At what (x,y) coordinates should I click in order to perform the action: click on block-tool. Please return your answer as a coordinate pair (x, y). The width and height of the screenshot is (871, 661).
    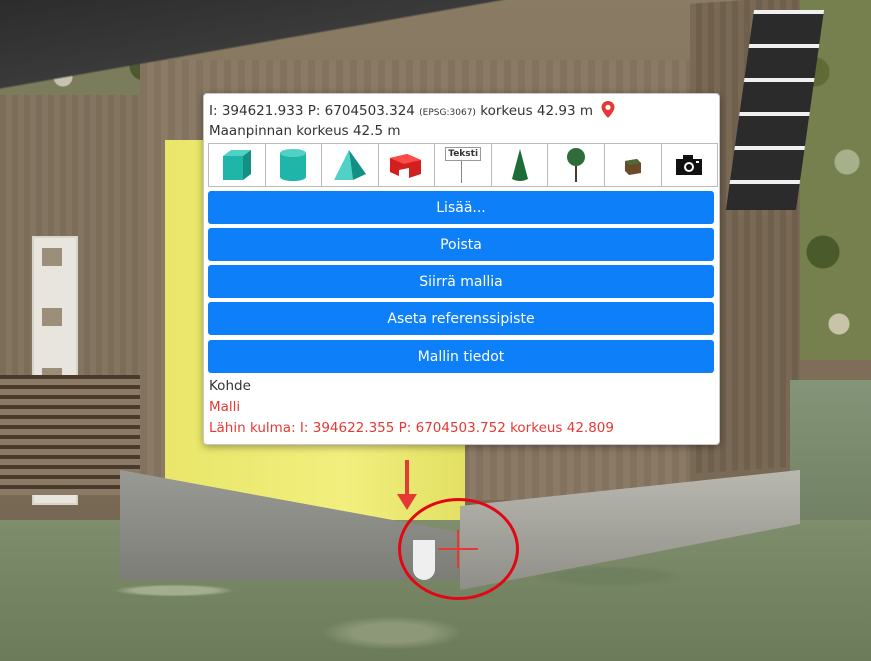
    Looking at the image, I should click on (633, 165).